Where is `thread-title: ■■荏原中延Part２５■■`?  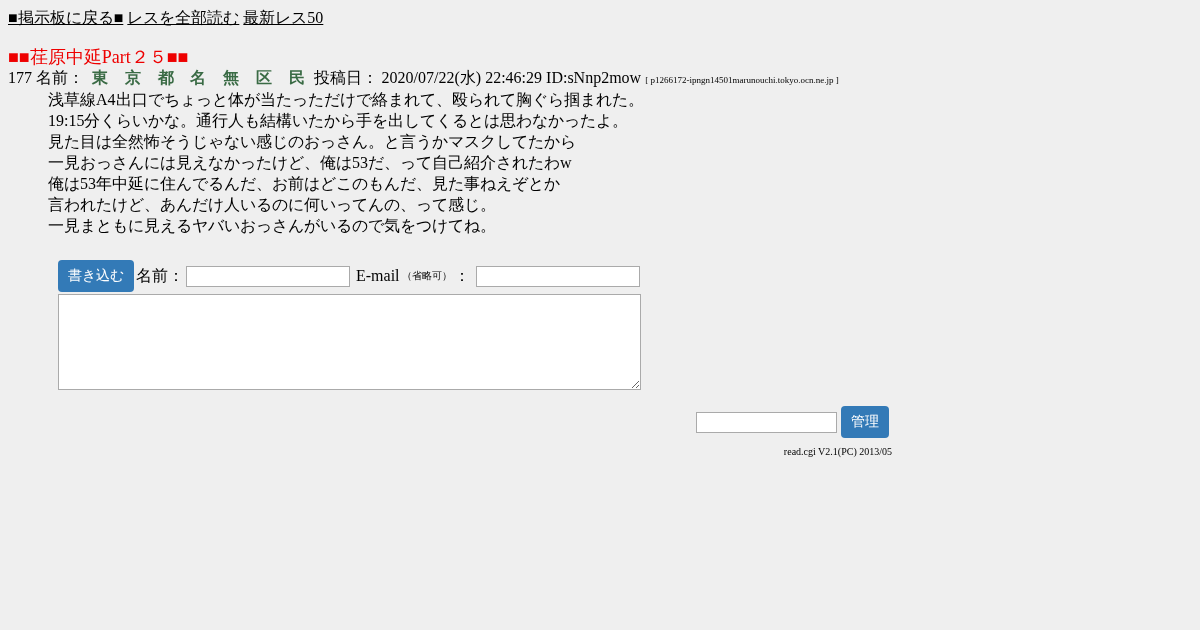
thread-title: ■■荏原中延Part２５■■ is located at coordinates (98, 57).